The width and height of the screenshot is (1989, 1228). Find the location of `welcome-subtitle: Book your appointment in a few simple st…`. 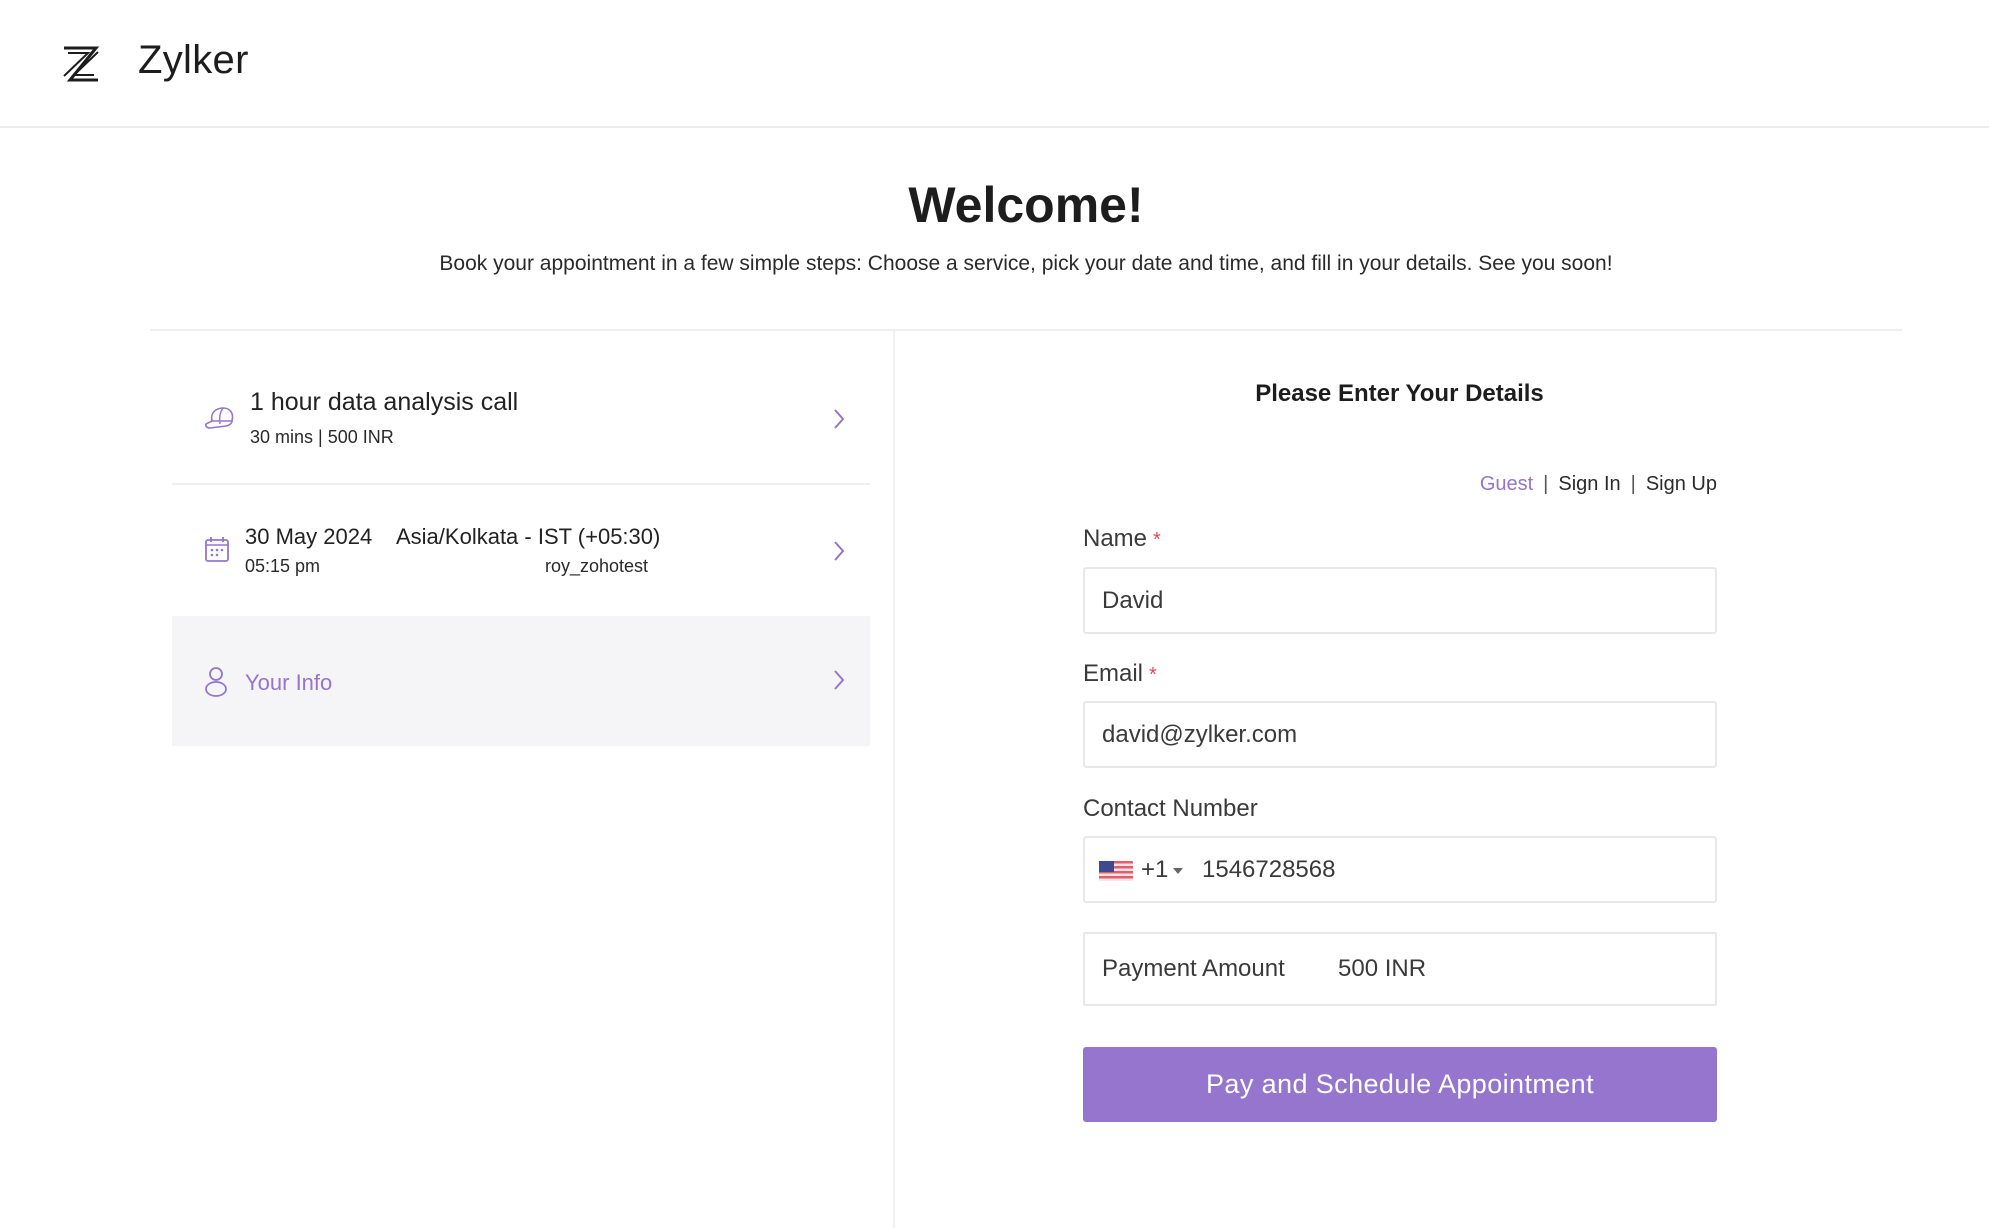

welcome-subtitle: Book your appointment in a few simple st… is located at coordinates (1026, 263).